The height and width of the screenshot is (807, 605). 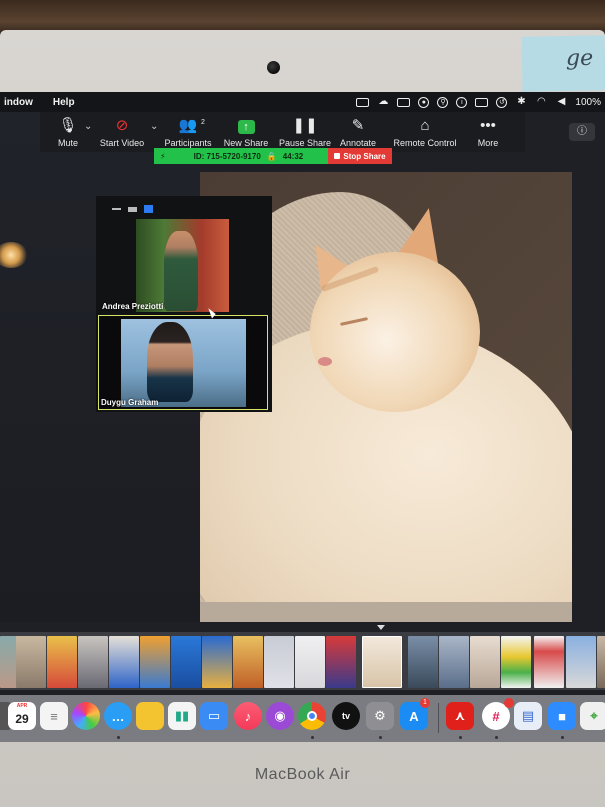 I want to click on dock: APR 29 ≡ … ▮▮ ▭ ♪ ◉ tv ⚙ A 1 ⋏ # ▤ ■ ⌖, so click(x=302, y=718).